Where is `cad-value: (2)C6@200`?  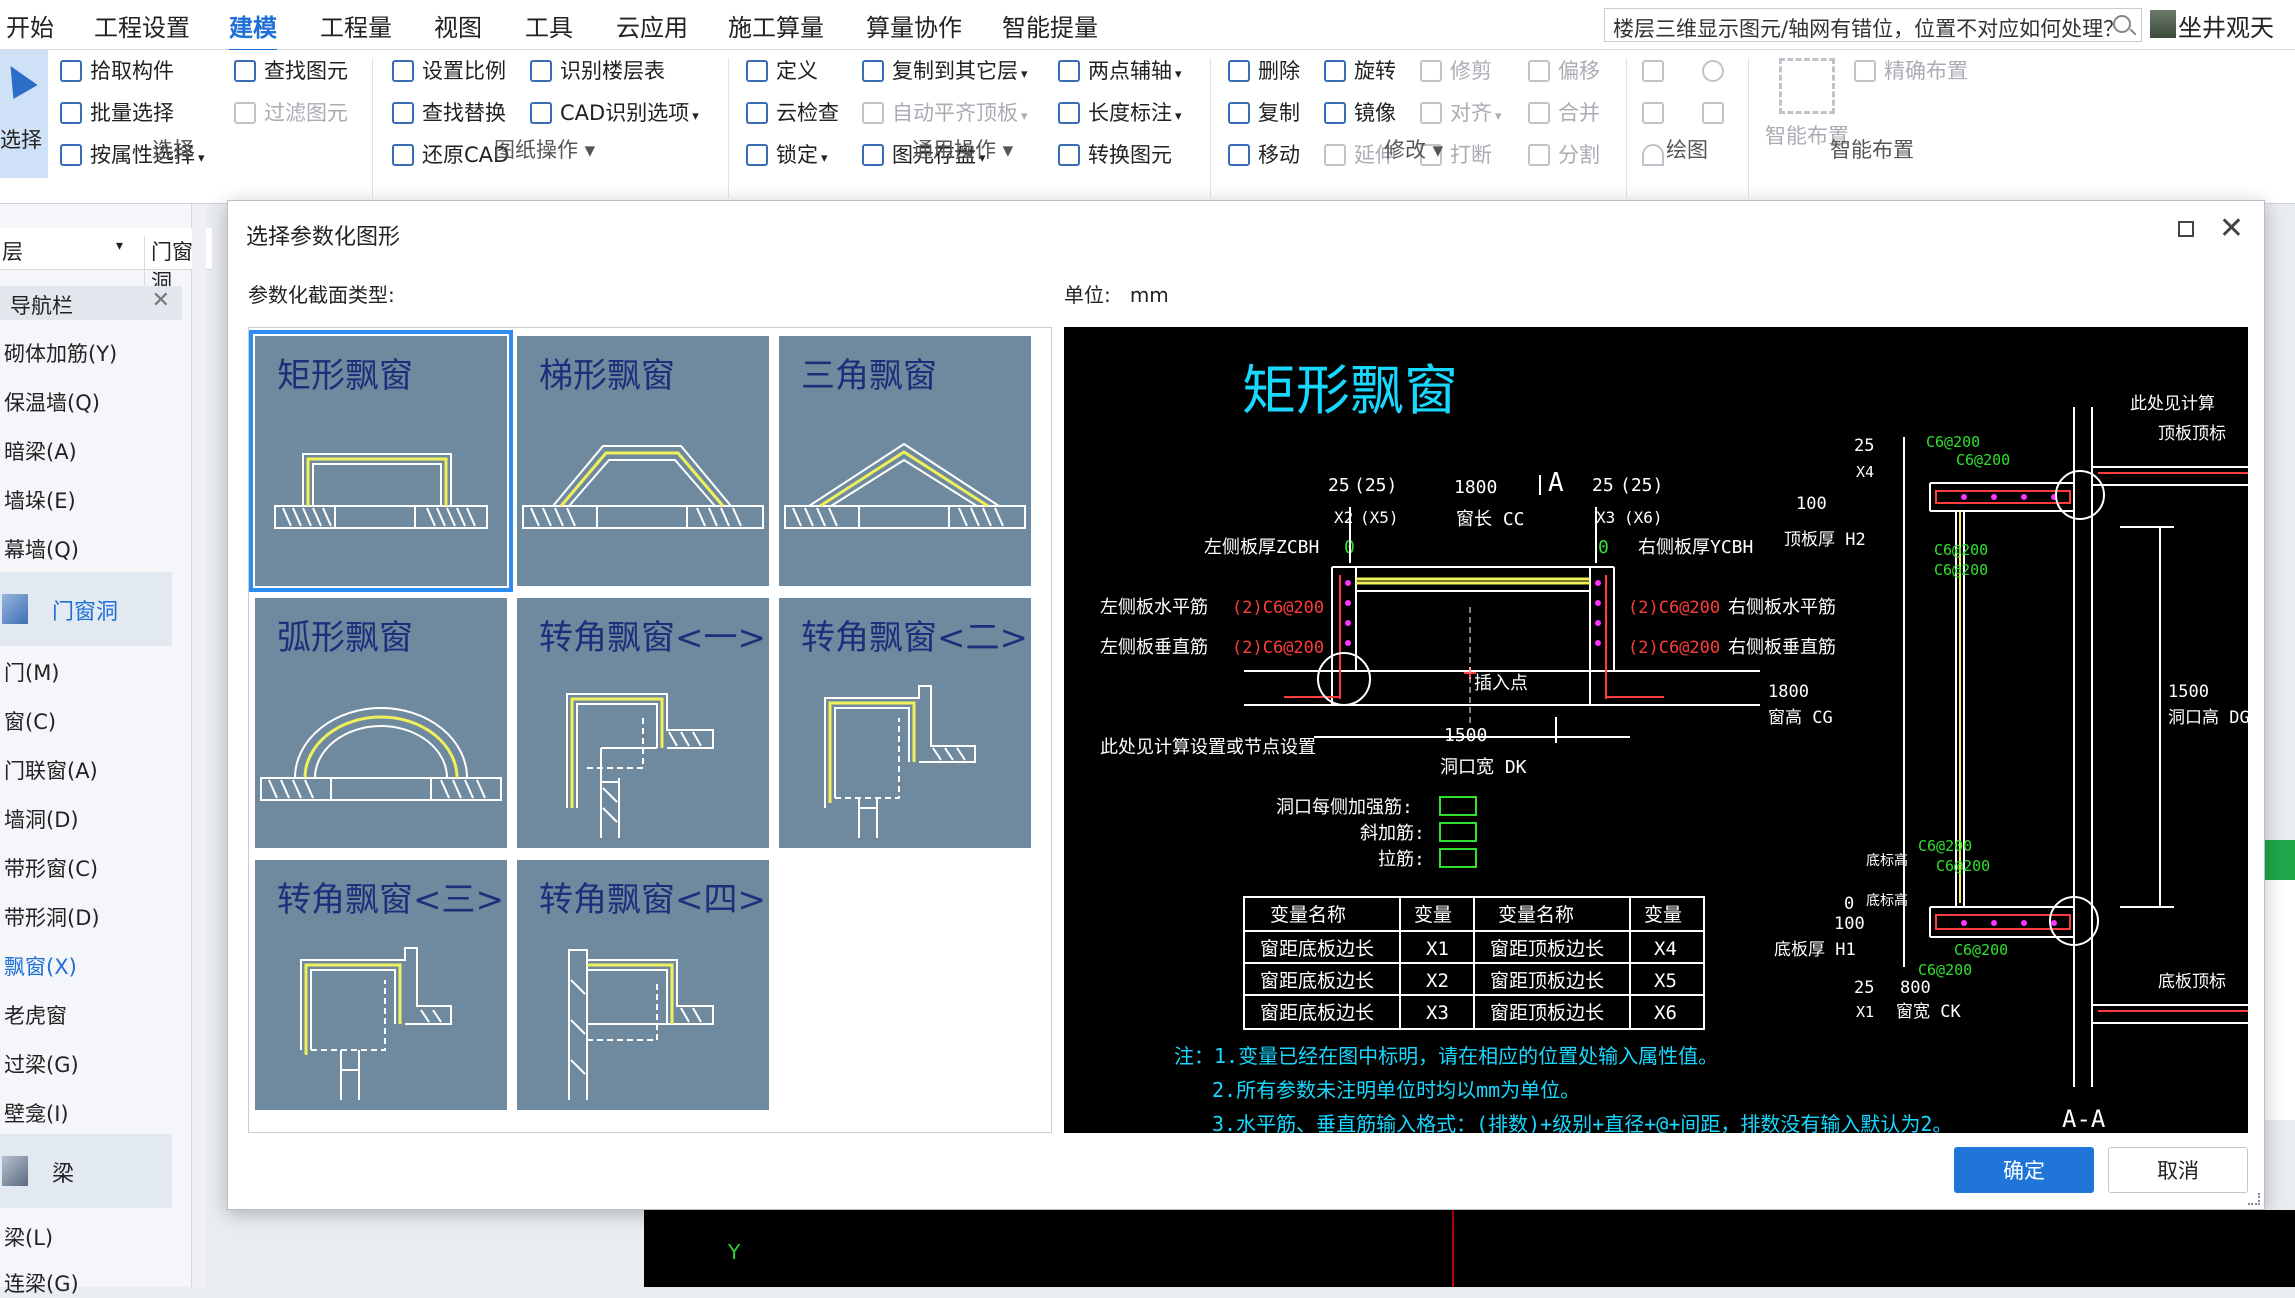
cad-value: (2)C6@200 is located at coordinates (1278, 608).